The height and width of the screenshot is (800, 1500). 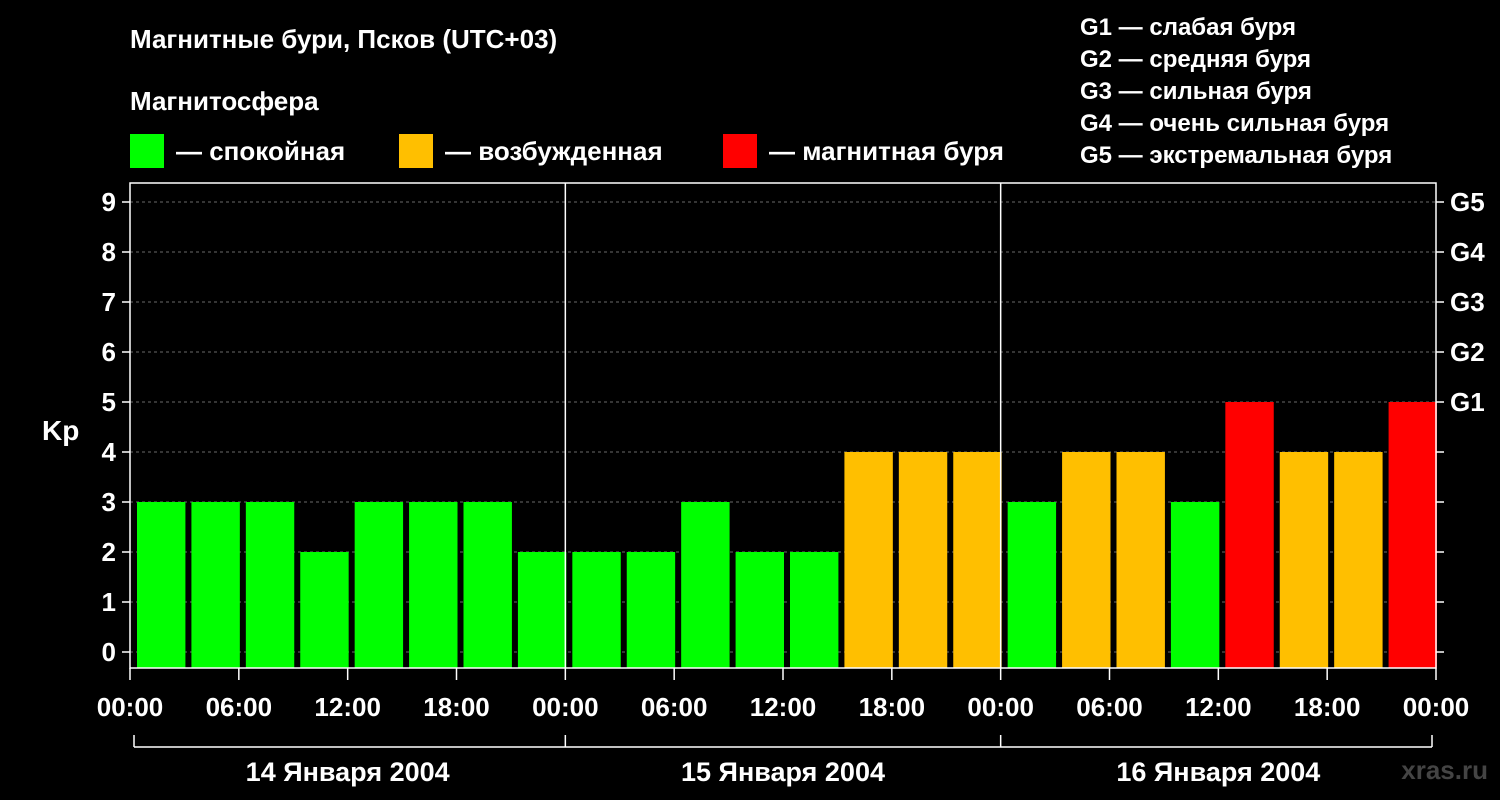 What do you see at coordinates (60, 430) in the screenshot?
I see `y-axis-label: Kp` at bounding box center [60, 430].